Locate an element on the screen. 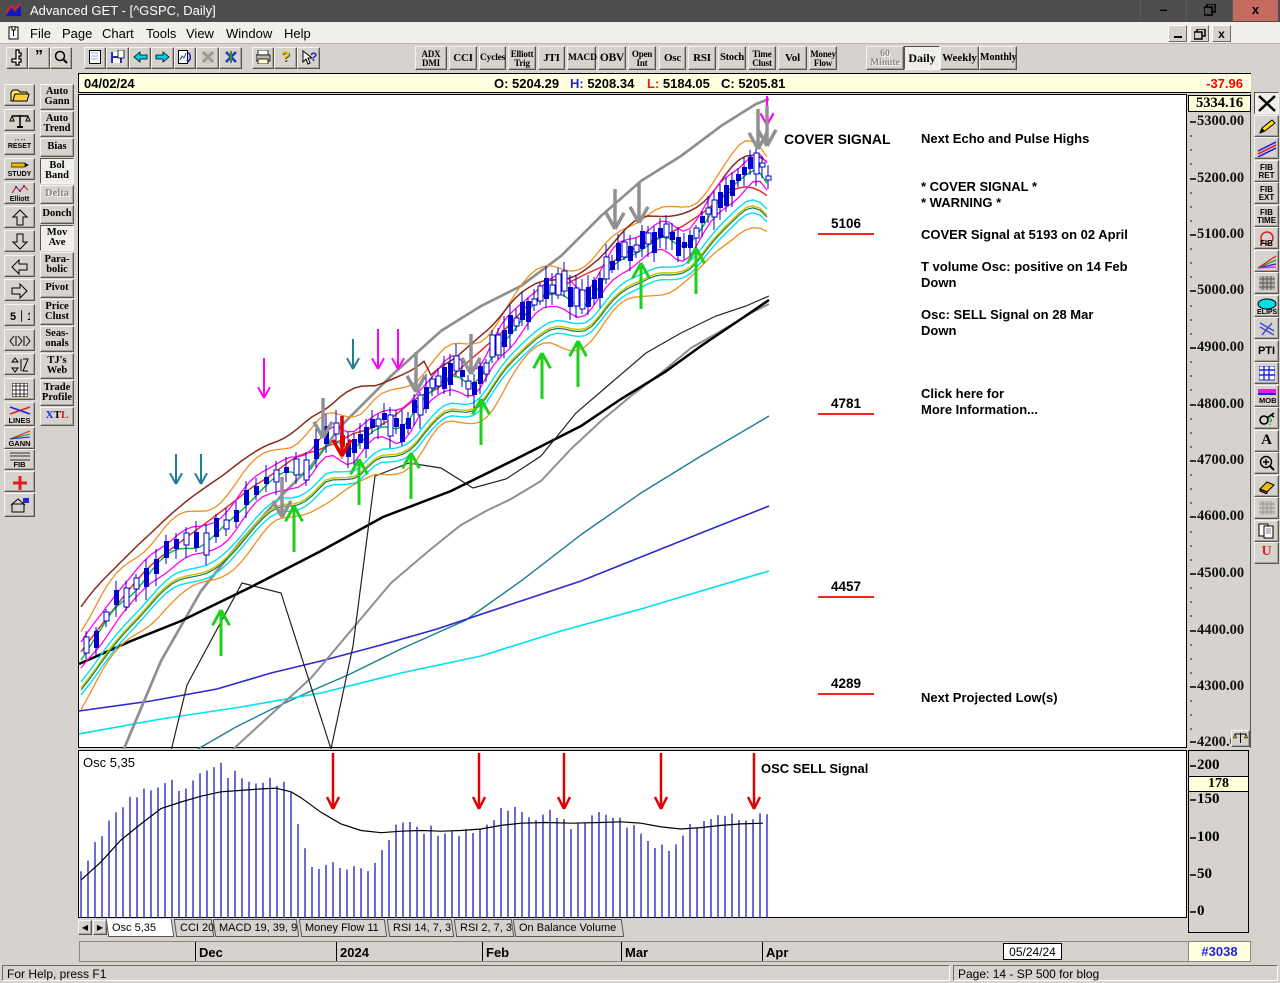  svg-text: Click here for is located at coordinates (962, 393).